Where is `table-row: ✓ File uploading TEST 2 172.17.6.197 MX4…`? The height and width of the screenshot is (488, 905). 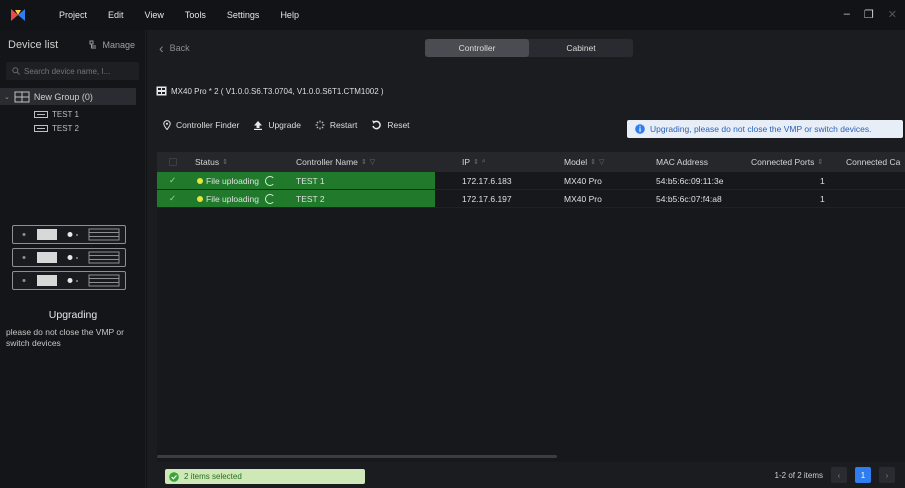
table-row: ✓ File uploading TEST 2 172.17.6.197 MX4… is located at coordinates (531, 199).